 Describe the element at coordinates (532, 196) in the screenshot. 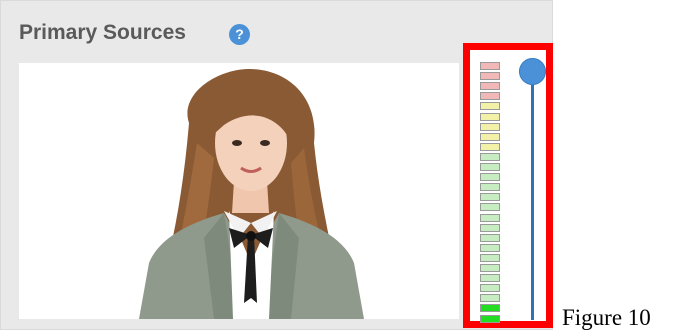

I see `slider-track` at that location.